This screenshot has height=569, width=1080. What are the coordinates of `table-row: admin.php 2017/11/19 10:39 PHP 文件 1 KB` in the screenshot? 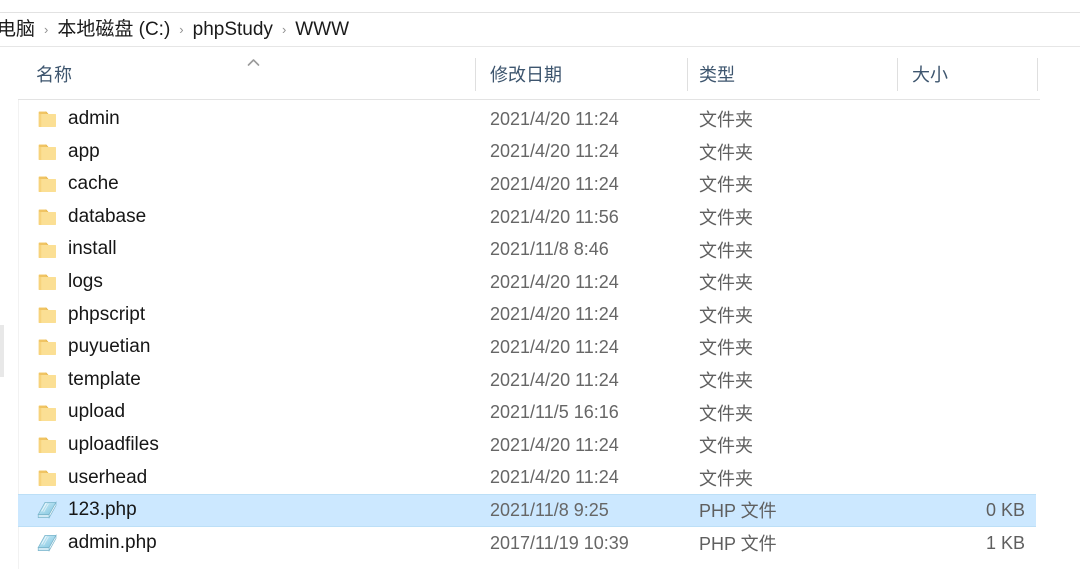 It's located at (540, 543).